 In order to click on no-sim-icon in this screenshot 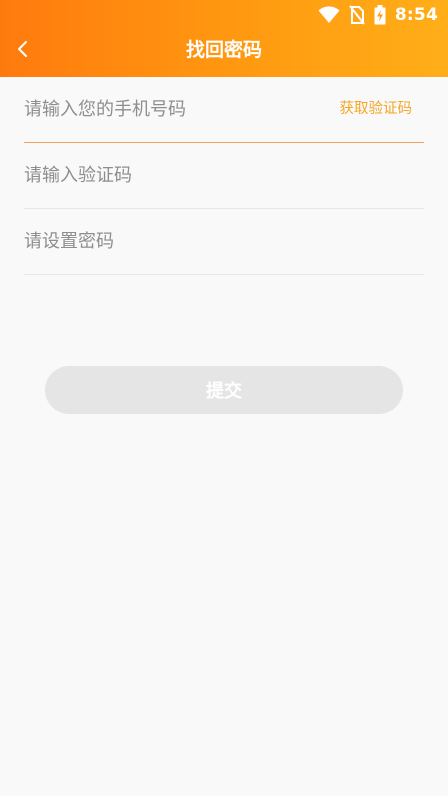, I will do `click(357, 15)`.